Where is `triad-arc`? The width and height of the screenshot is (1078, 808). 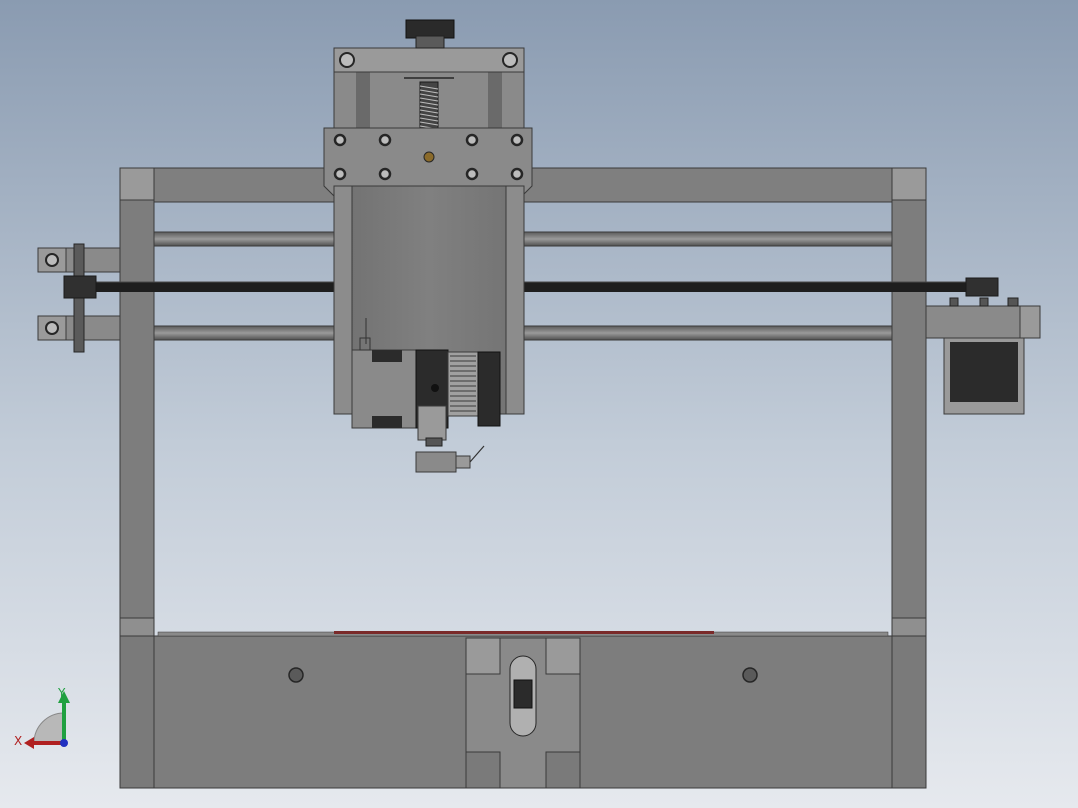
triad-arc is located at coordinates (49, 728).